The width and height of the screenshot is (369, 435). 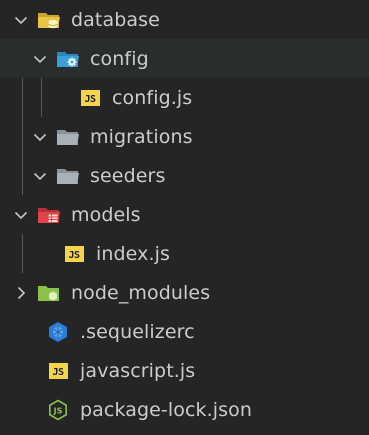 What do you see at coordinates (184, 253) in the screenshot?
I see `tree-item-index-js: JS index.js` at bounding box center [184, 253].